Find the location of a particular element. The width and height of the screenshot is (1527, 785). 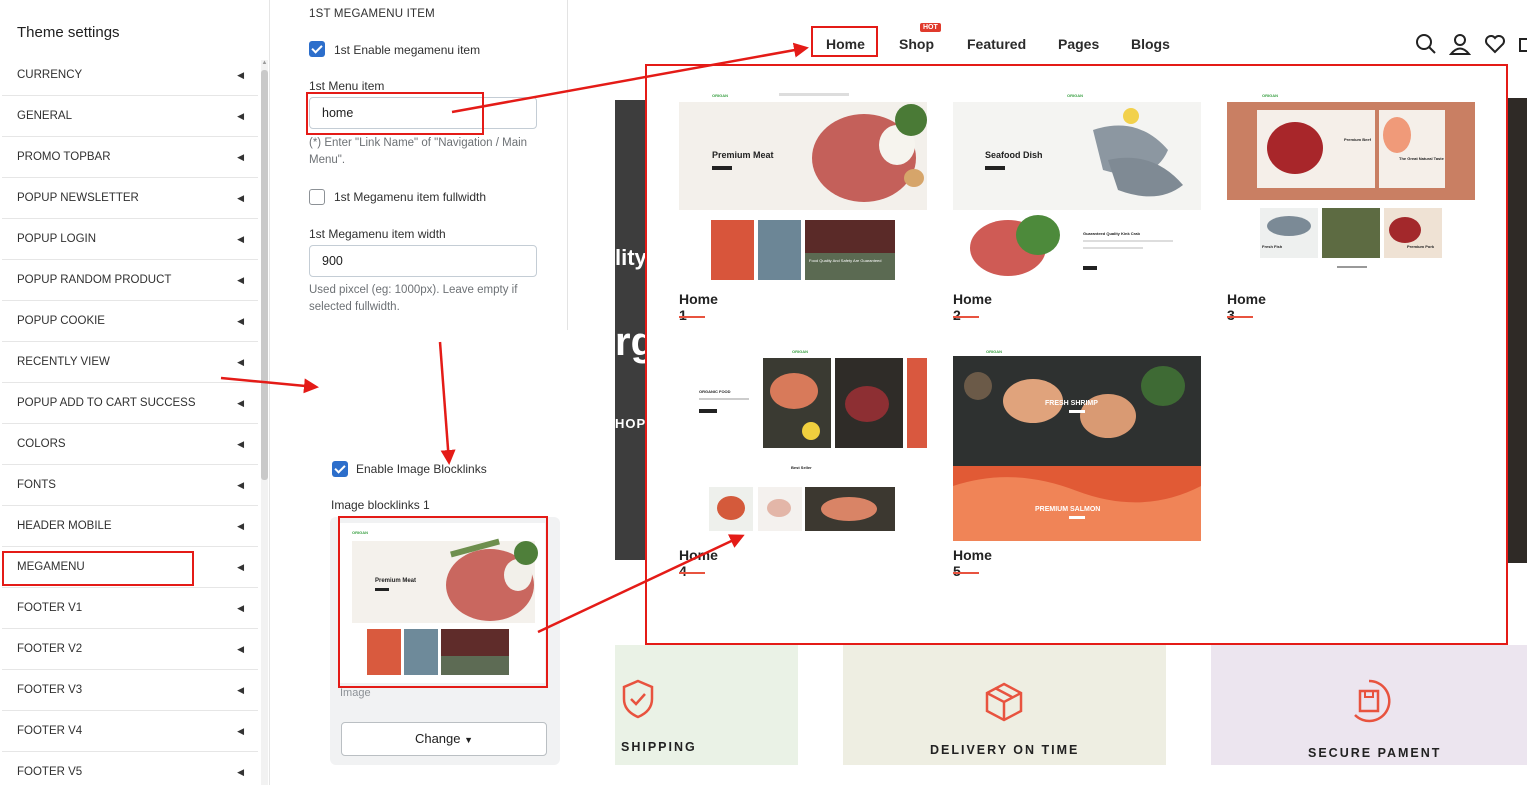

feature-delivery: DELIVERY ON TIME is located at coordinates (1004, 705).